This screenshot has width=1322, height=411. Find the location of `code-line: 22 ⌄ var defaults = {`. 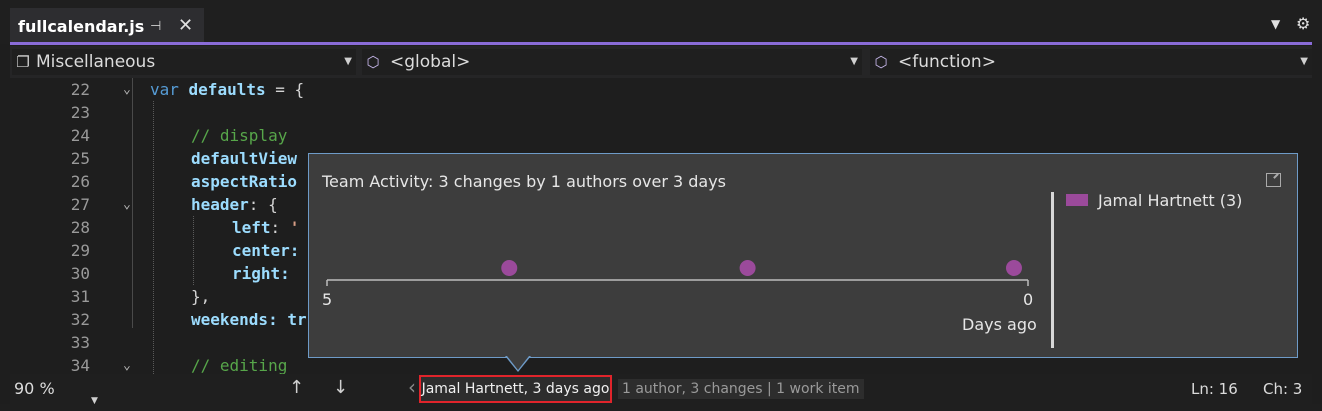

code-line: 22 ⌄ var defaults = { is located at coordinates (661, 89).